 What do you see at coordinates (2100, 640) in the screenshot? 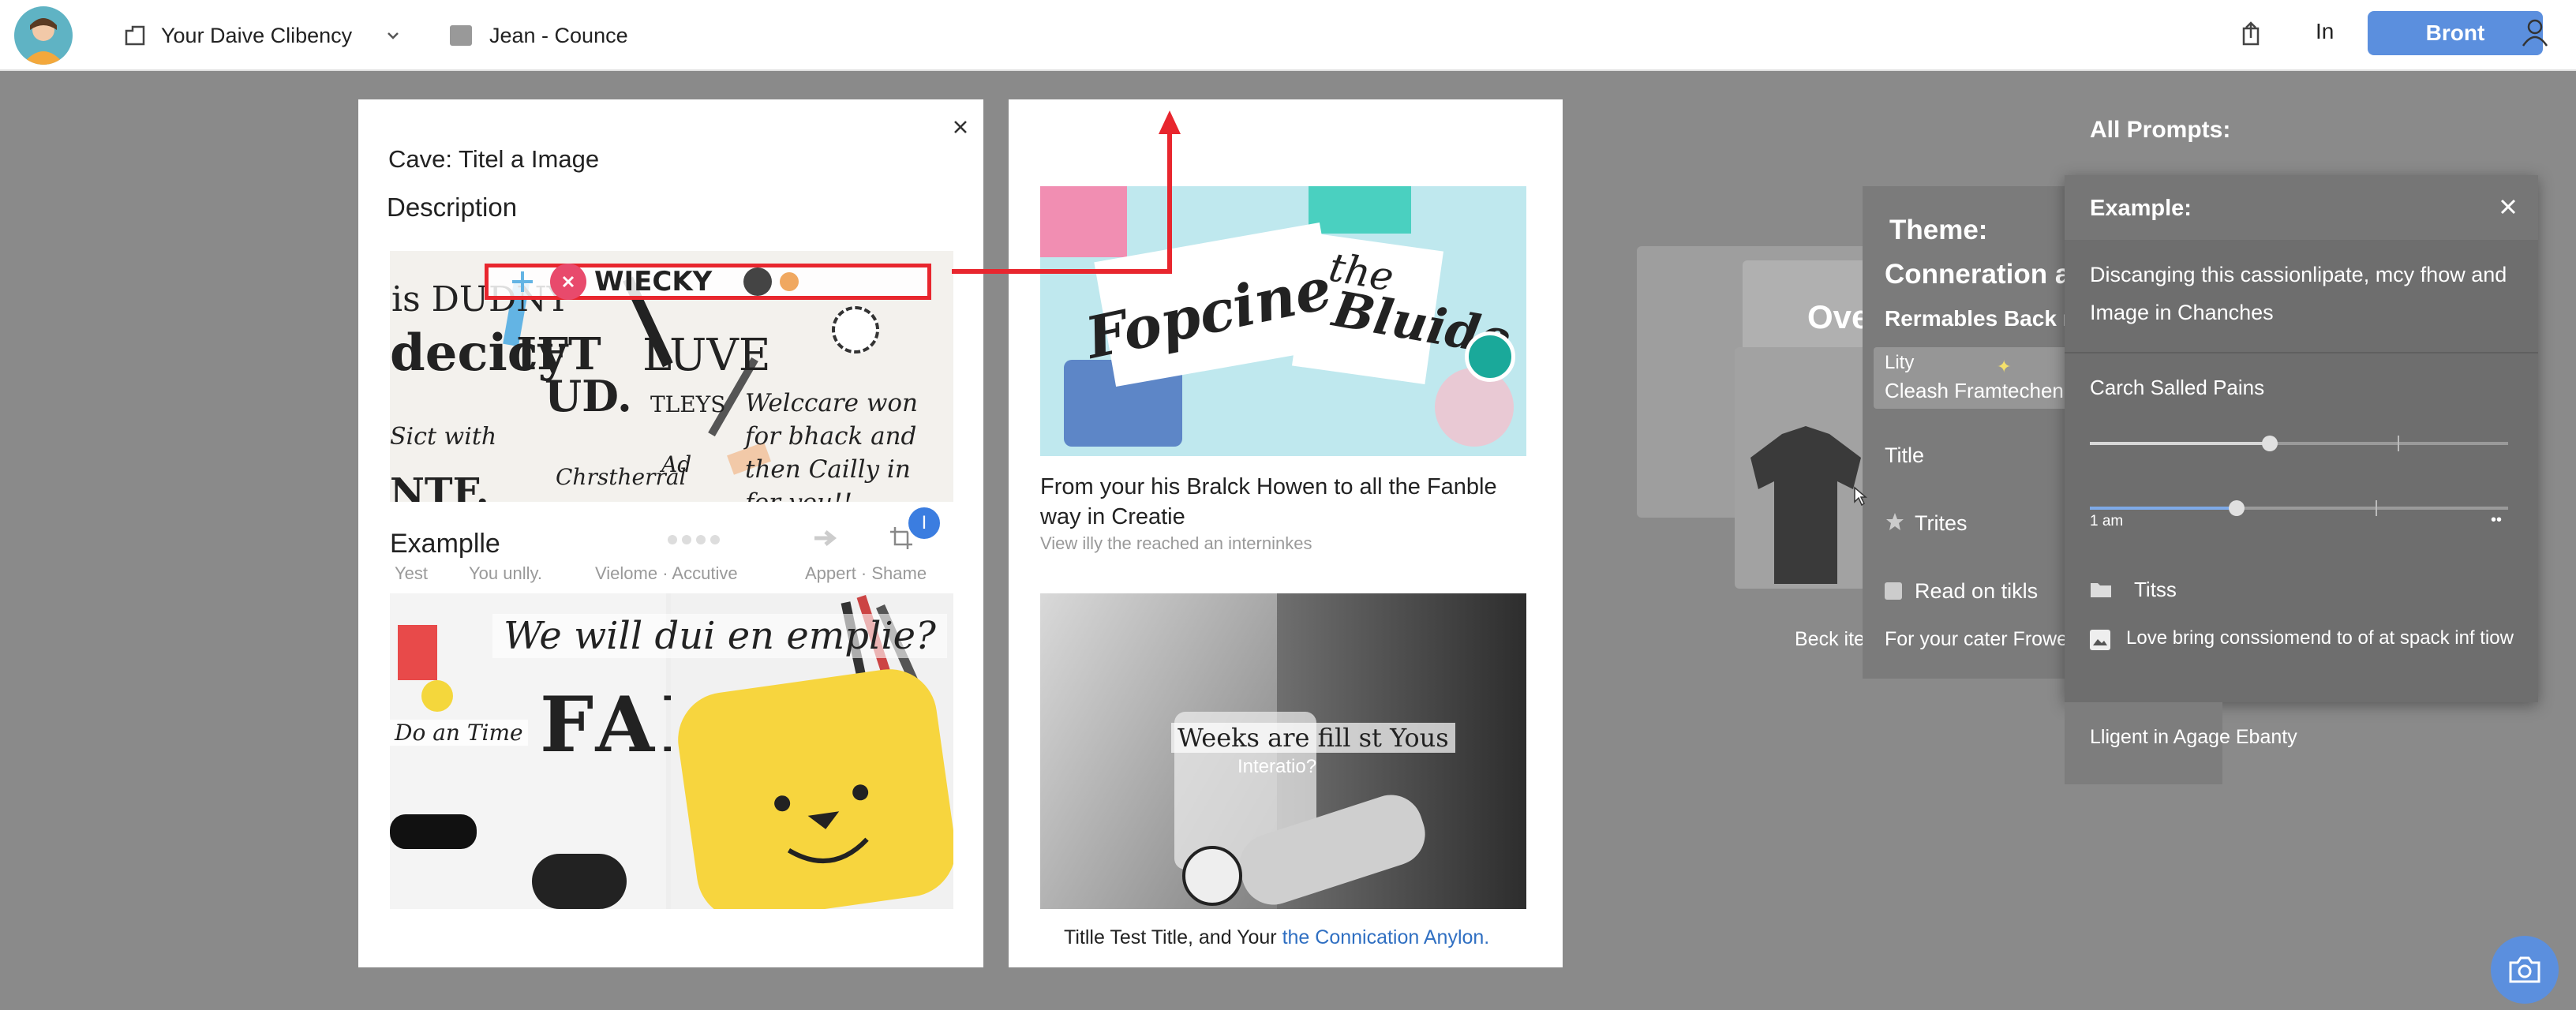
I see `image-icon` at bounding box center [2100, 640].